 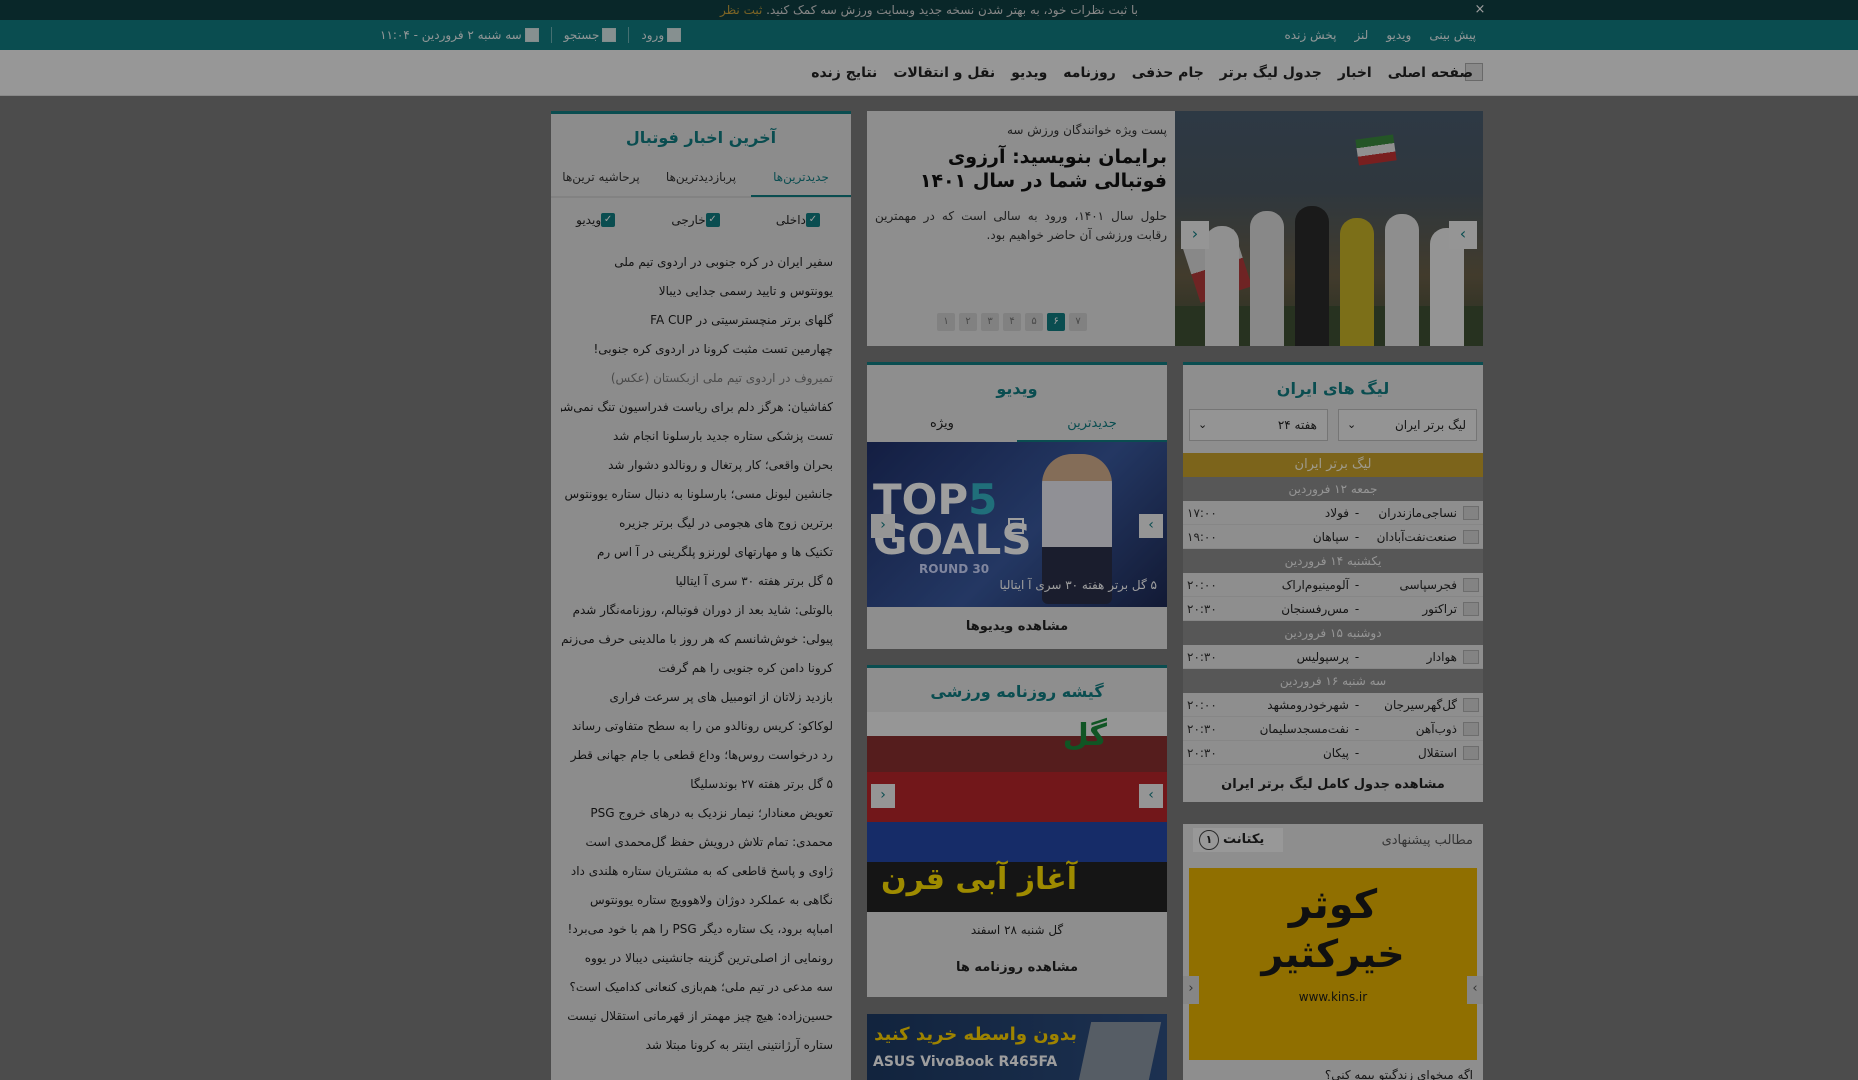 What do you see at coordinates (1333, 753) in the screenshot?
I see `fixture-row: استقلال - پیکان ۲۰:۳۰` at bounding box center [1333, 753].